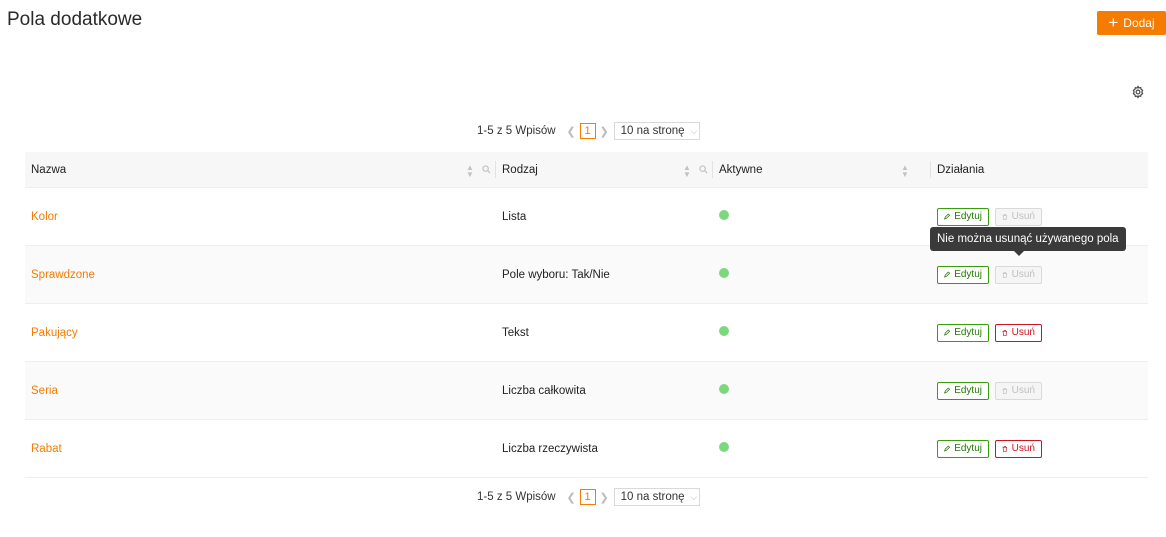 The image size is (1166, 537). I want to click on table-row: Seria Liczba całkowita Edytuj Usuń, so click(586, 391).